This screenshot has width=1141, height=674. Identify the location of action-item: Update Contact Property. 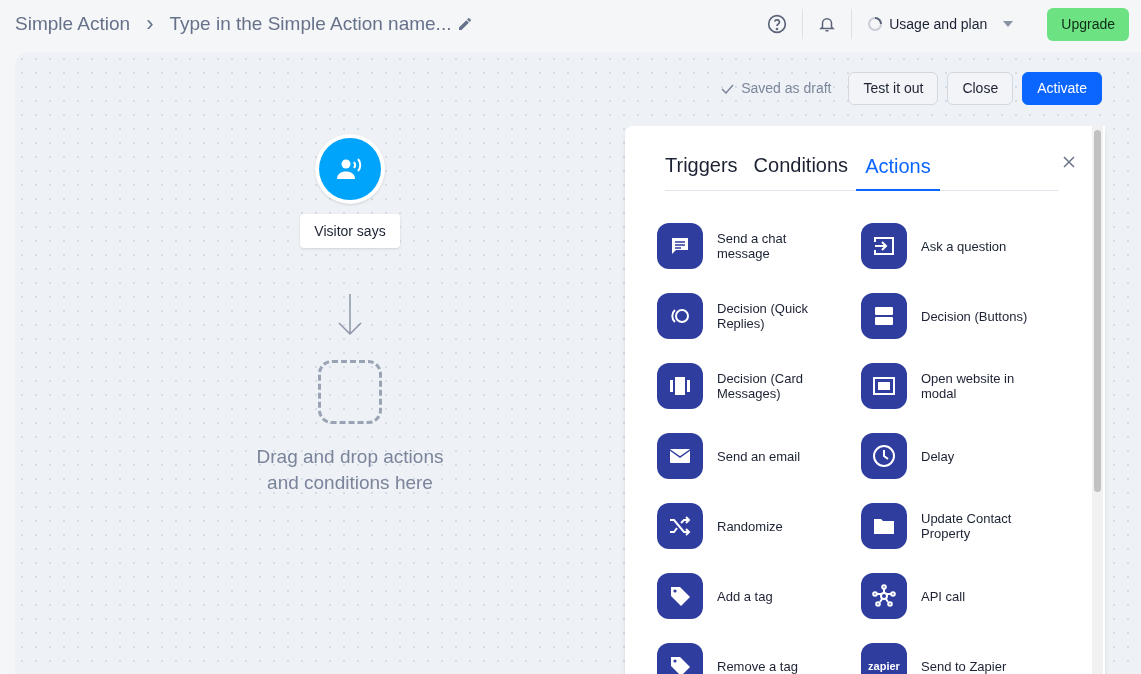
(946, 526).